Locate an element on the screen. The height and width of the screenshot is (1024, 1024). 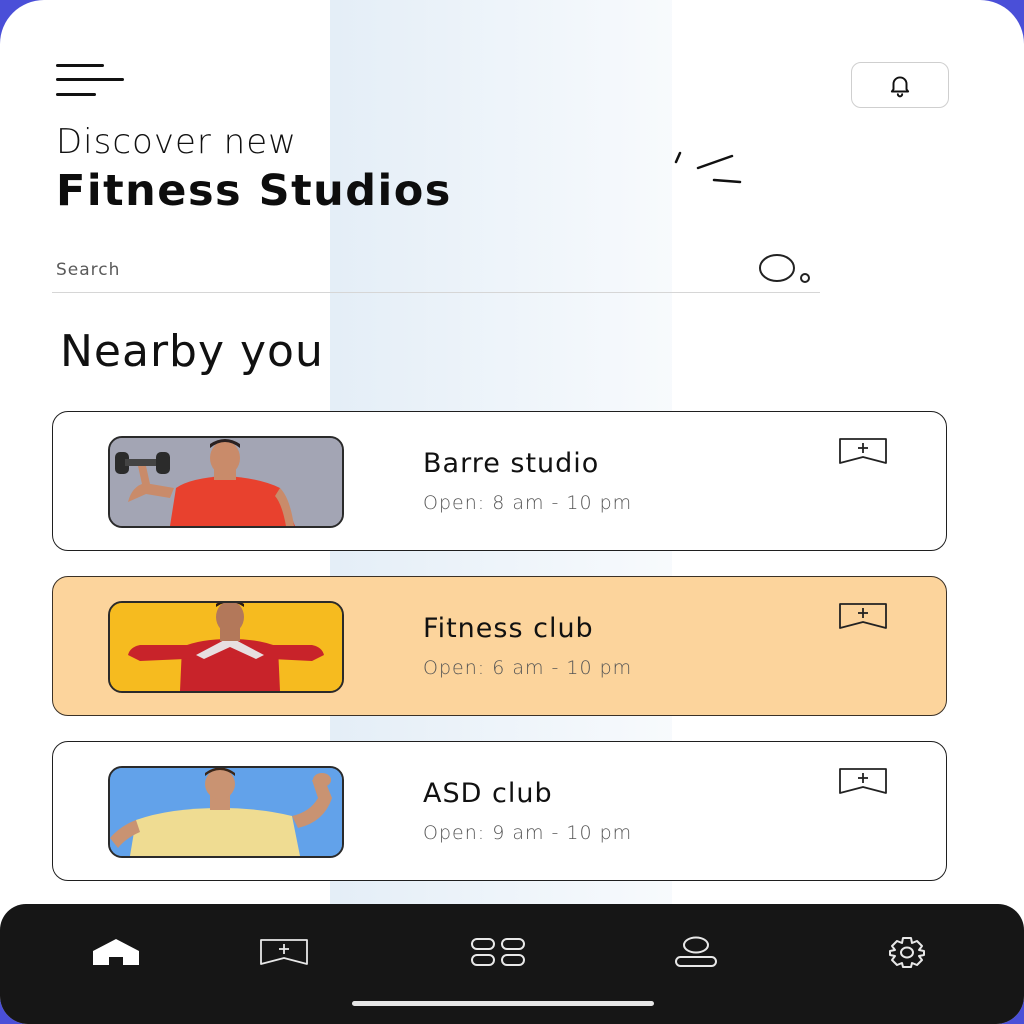
user-icon is located at coordinates (696, 951).